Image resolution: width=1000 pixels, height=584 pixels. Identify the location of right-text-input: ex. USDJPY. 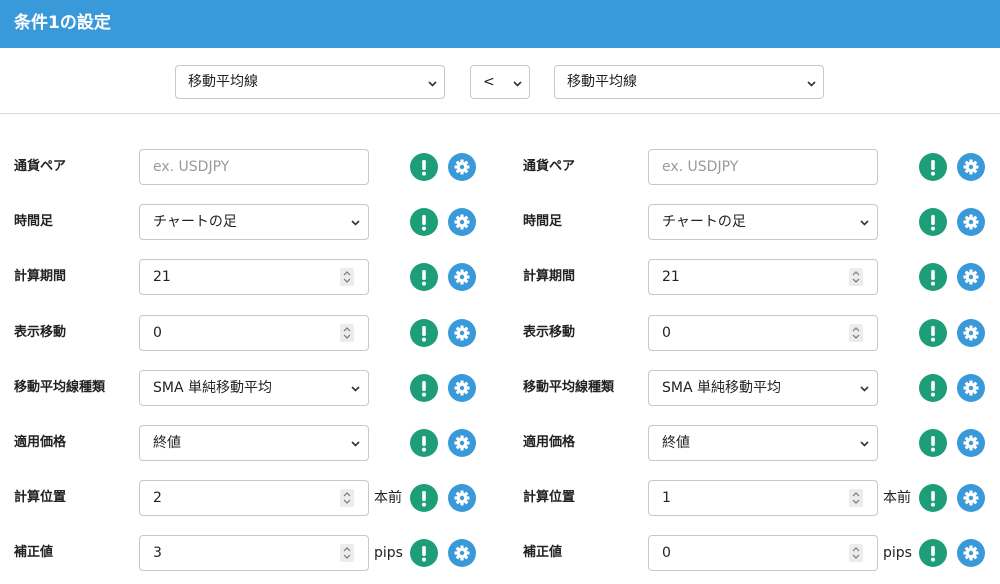
(763, 167).